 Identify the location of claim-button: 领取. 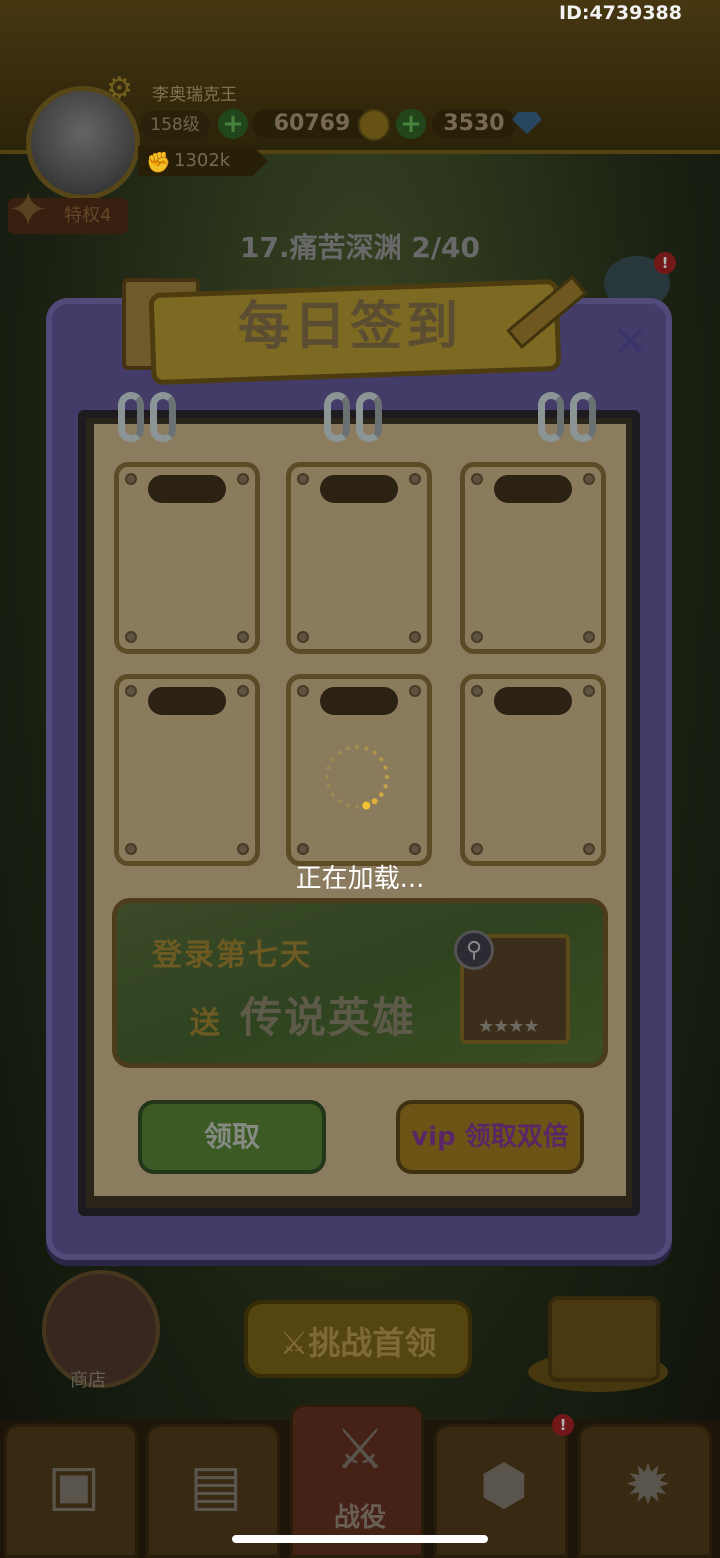
(232, 1137).